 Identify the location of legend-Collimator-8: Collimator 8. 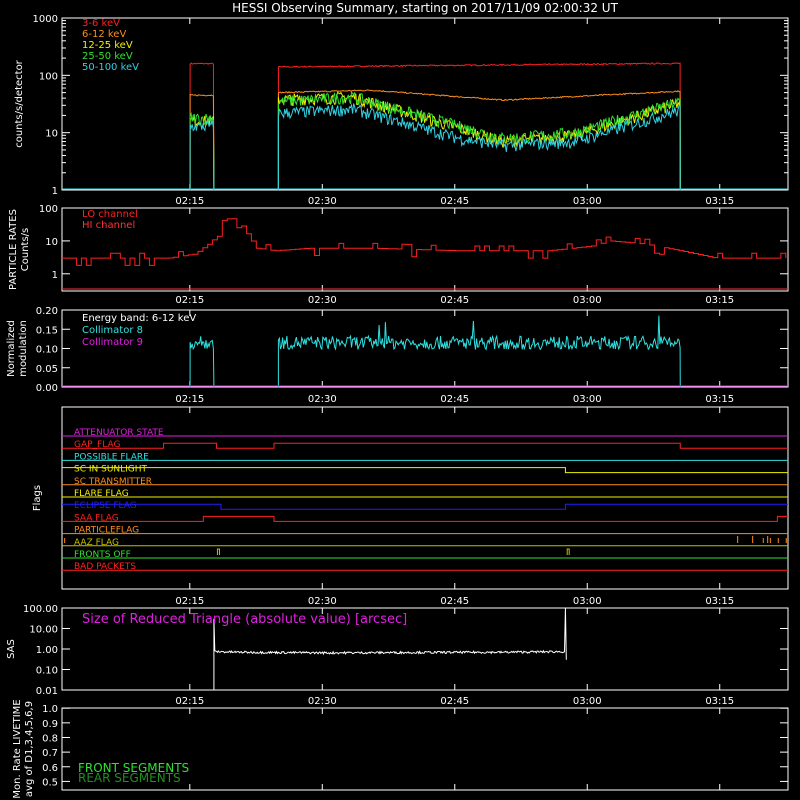
(112, 330).